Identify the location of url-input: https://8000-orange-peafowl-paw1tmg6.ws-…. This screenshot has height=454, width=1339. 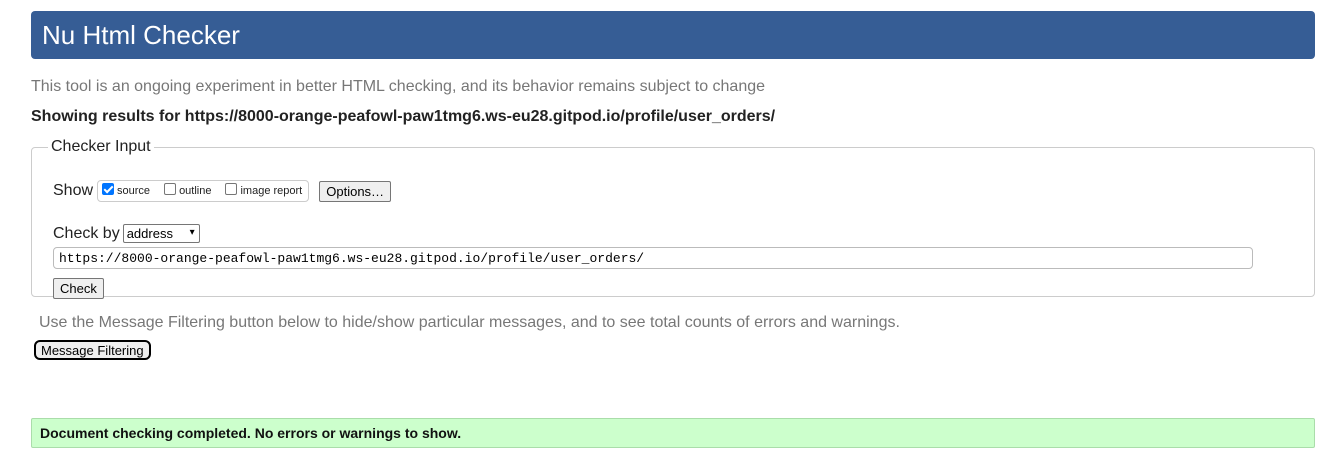
(653, 258).